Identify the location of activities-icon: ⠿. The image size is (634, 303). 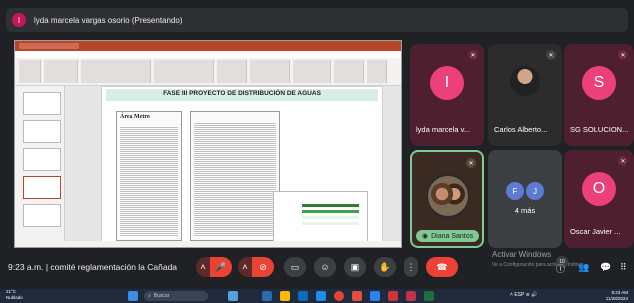
(623, 267).